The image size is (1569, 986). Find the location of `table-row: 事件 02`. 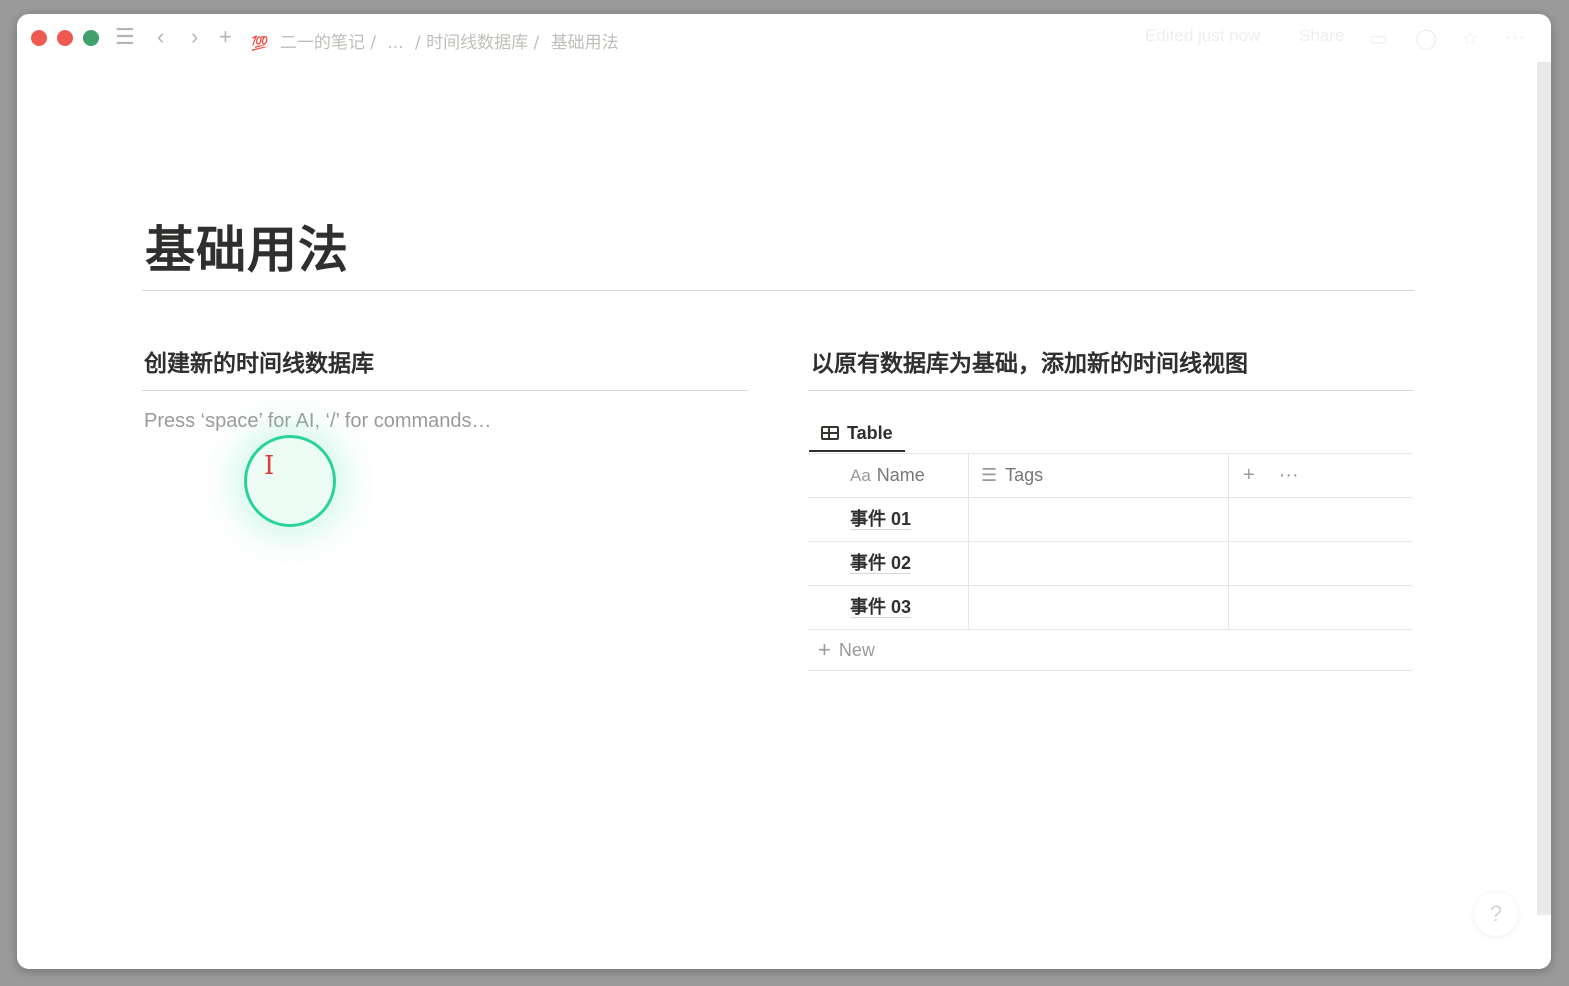

table-row: 事件 02 is located at coordinates (1110, 563).